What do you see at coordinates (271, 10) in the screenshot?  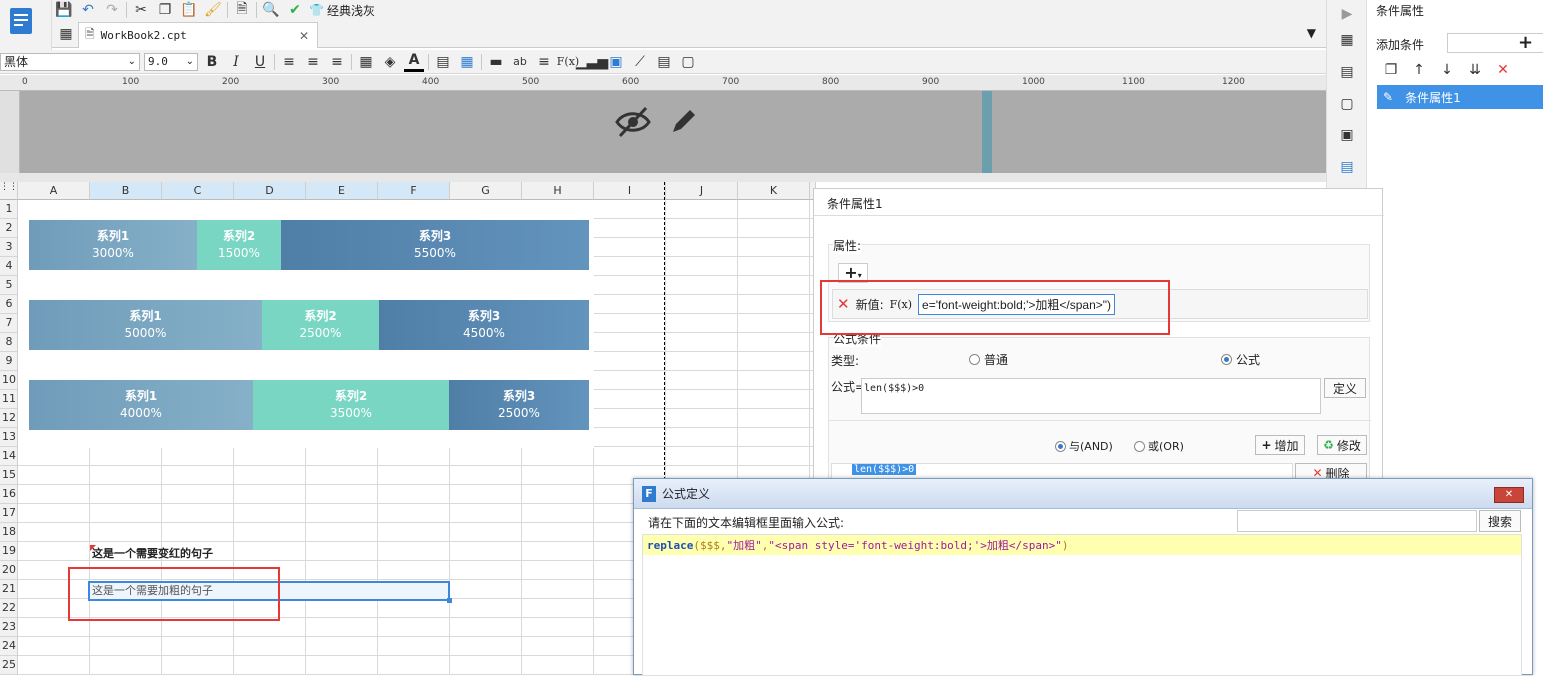 I see `preview-icon: 🔍` at bounding box center [271, 10].